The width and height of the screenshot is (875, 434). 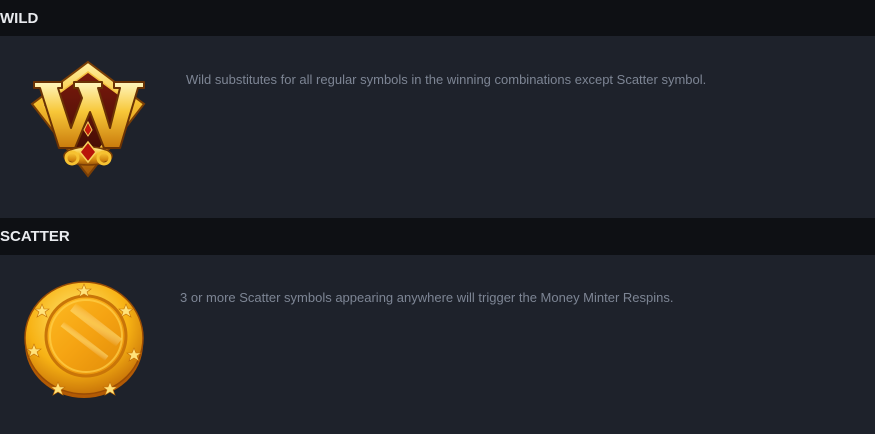 I want to click on wild-section-title: WILD, so click(x=19, y=18).